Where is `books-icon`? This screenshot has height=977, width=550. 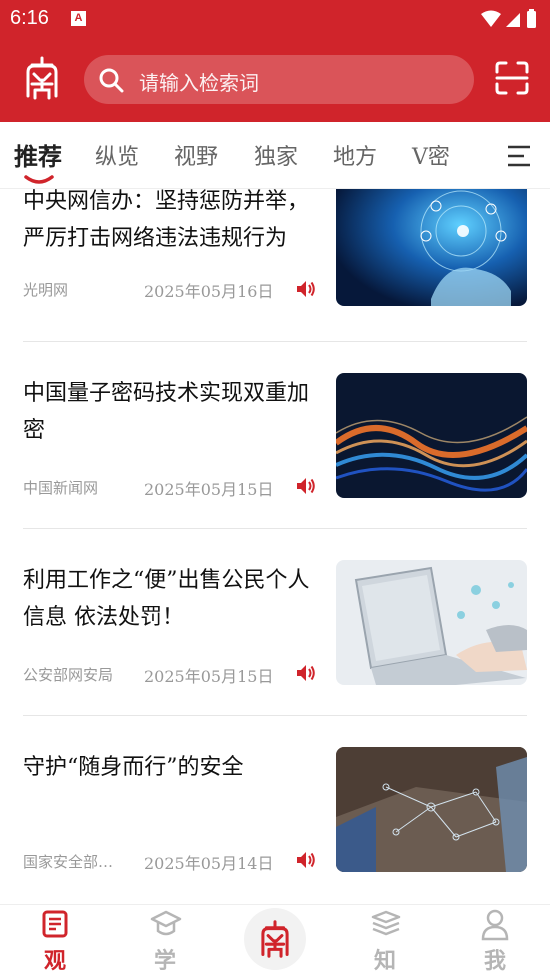 books-icon is located at coordinates (386, 926).